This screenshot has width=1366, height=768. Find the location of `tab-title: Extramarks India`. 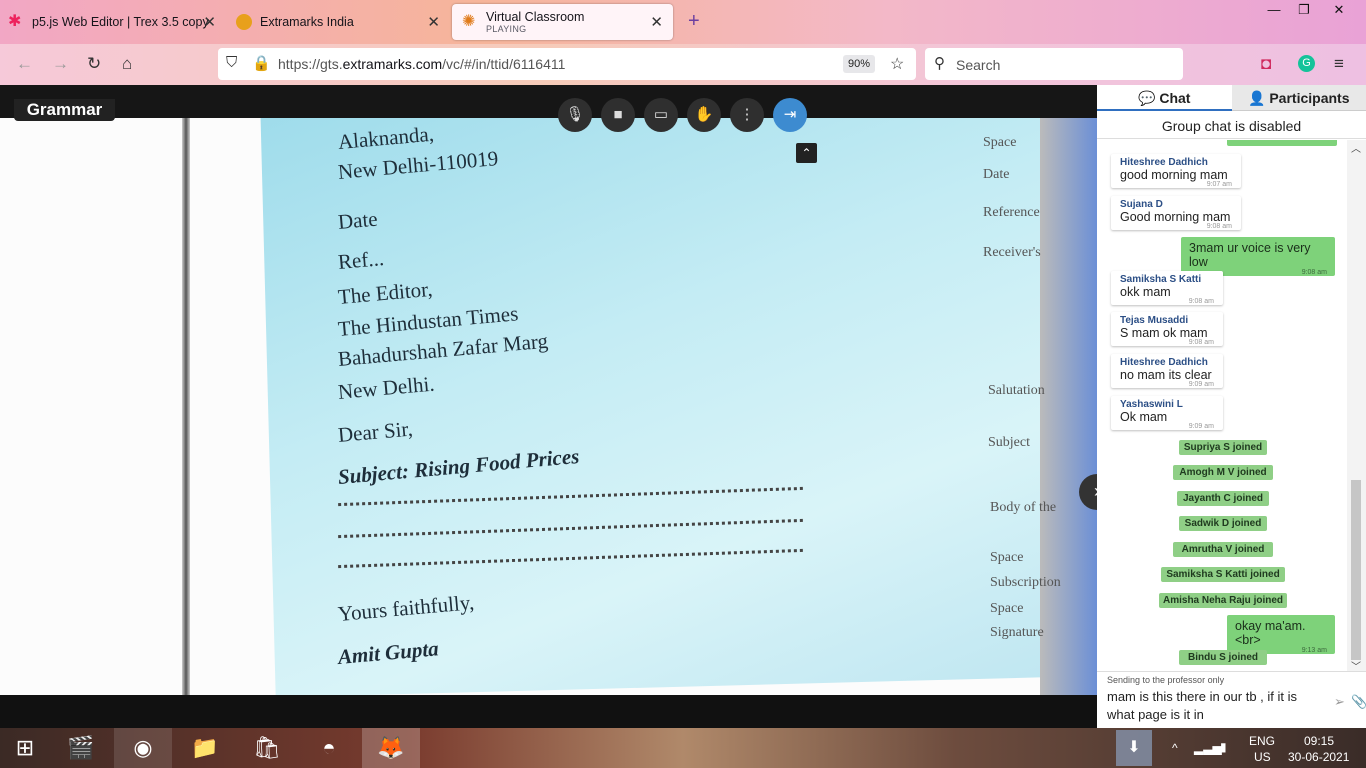

tab-title: Extramarks India is located at coordinates (307, 22).